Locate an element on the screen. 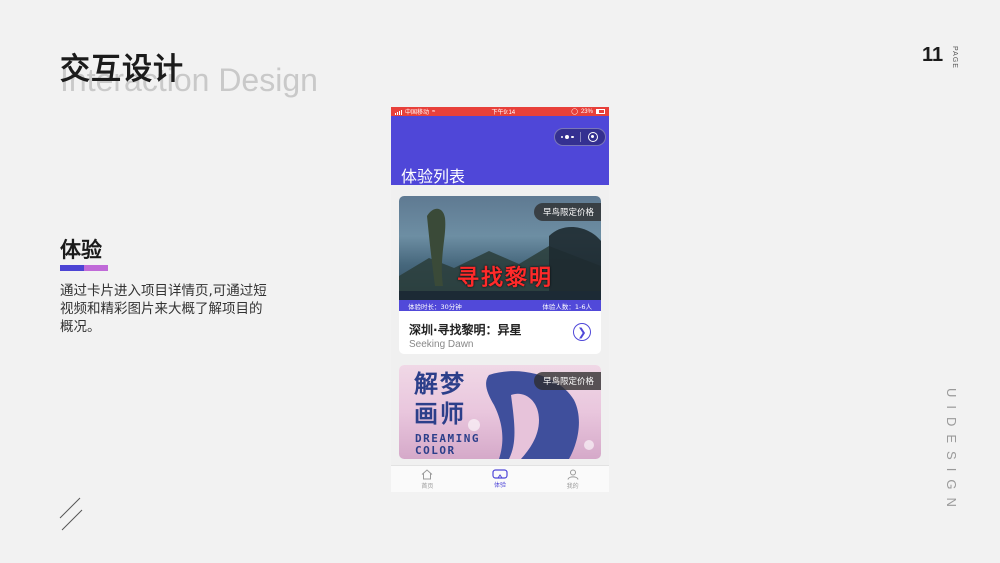 The height and width of the screenshot is (563, 1000). more-dots-icon is located at coordinates (567, 137).